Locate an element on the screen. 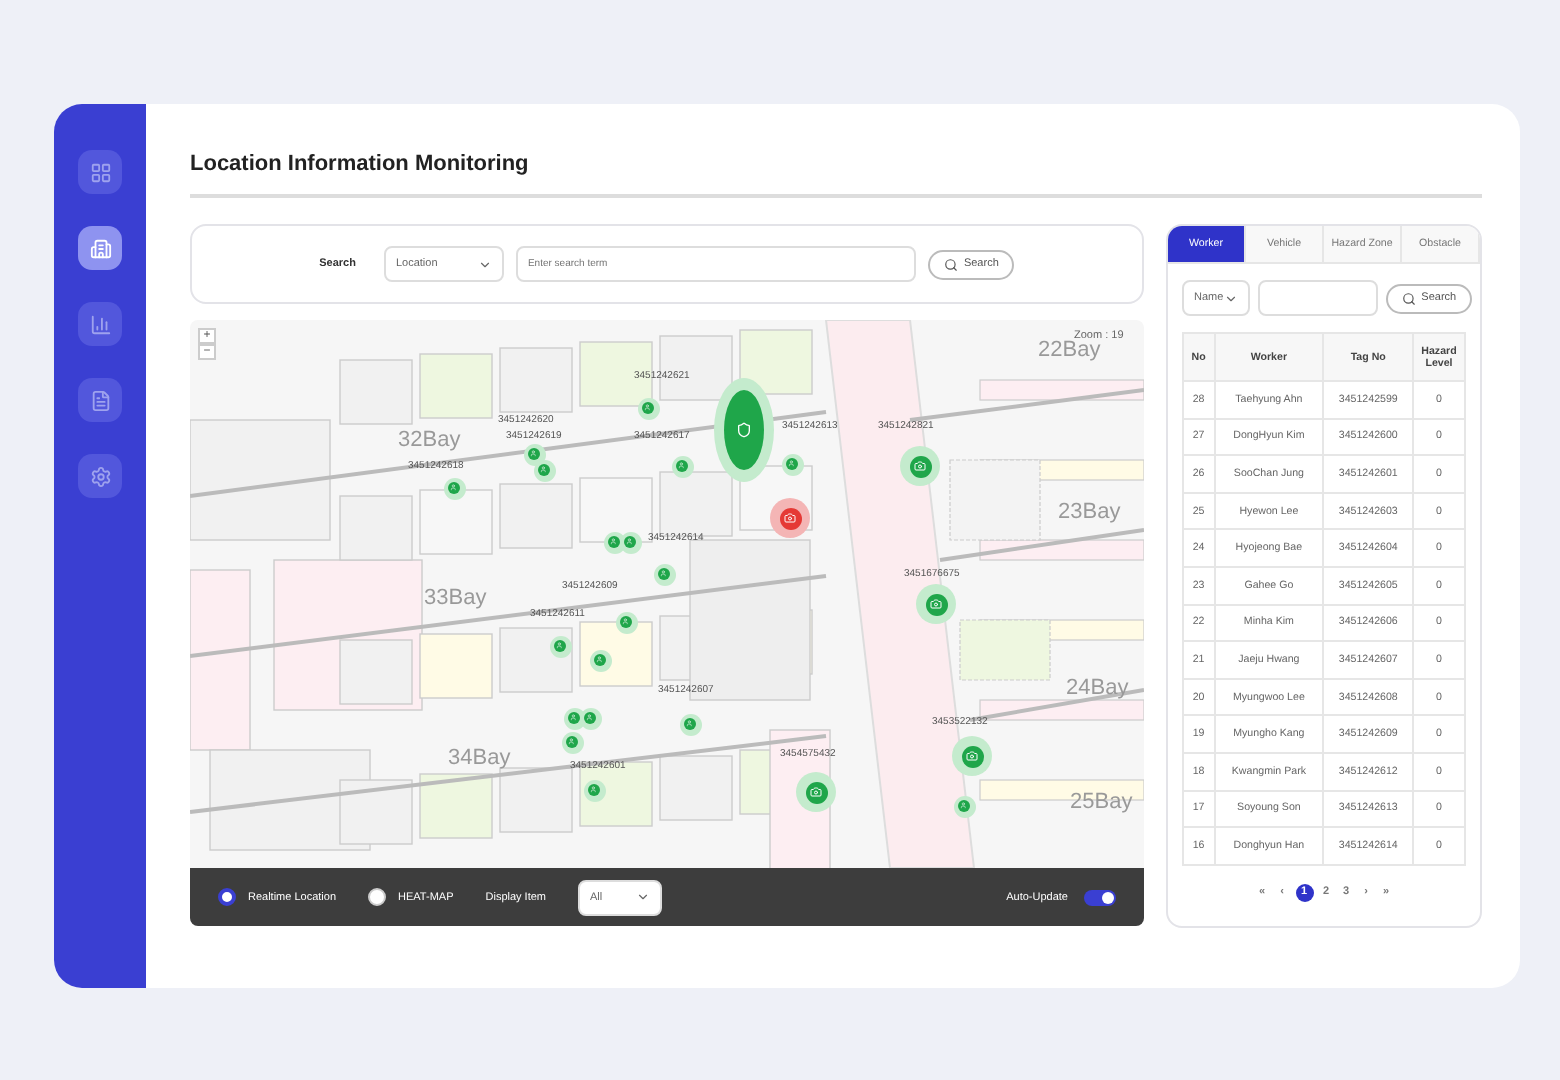 The height and width of the screenshot is (1080, 1560). radio-button is located at coordinates (227, 897).